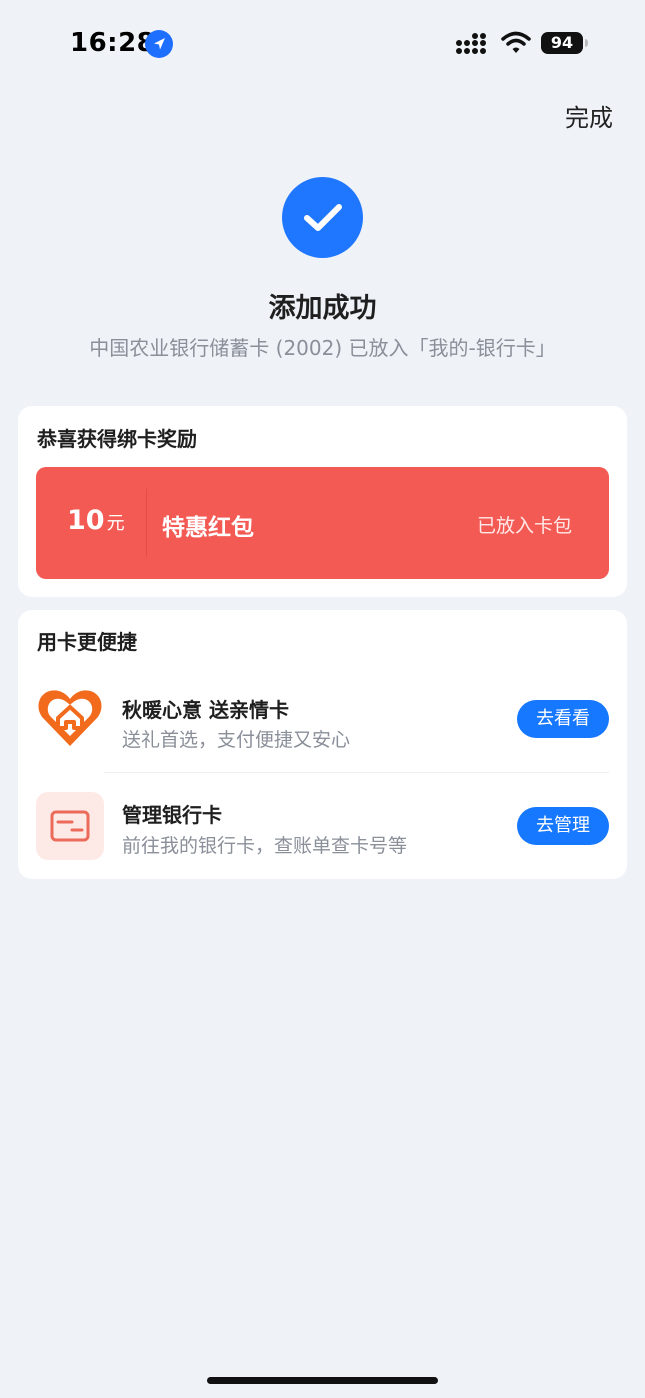  What do you see at coordinates (516, 43) in the screenshot?
I see `wifi-icon` at bounding box center [516, 43].